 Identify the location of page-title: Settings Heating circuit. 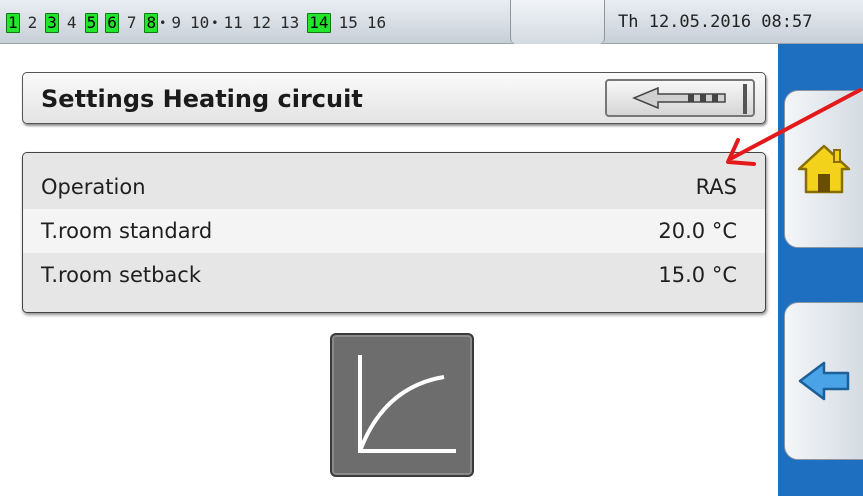
(202, 99).